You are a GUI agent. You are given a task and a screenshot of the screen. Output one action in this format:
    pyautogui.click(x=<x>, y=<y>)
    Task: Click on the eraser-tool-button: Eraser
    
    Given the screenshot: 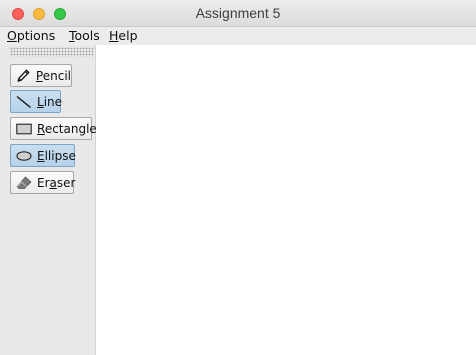 What is the action you would take?
    pyautogui.click(x=42, y=182)
    